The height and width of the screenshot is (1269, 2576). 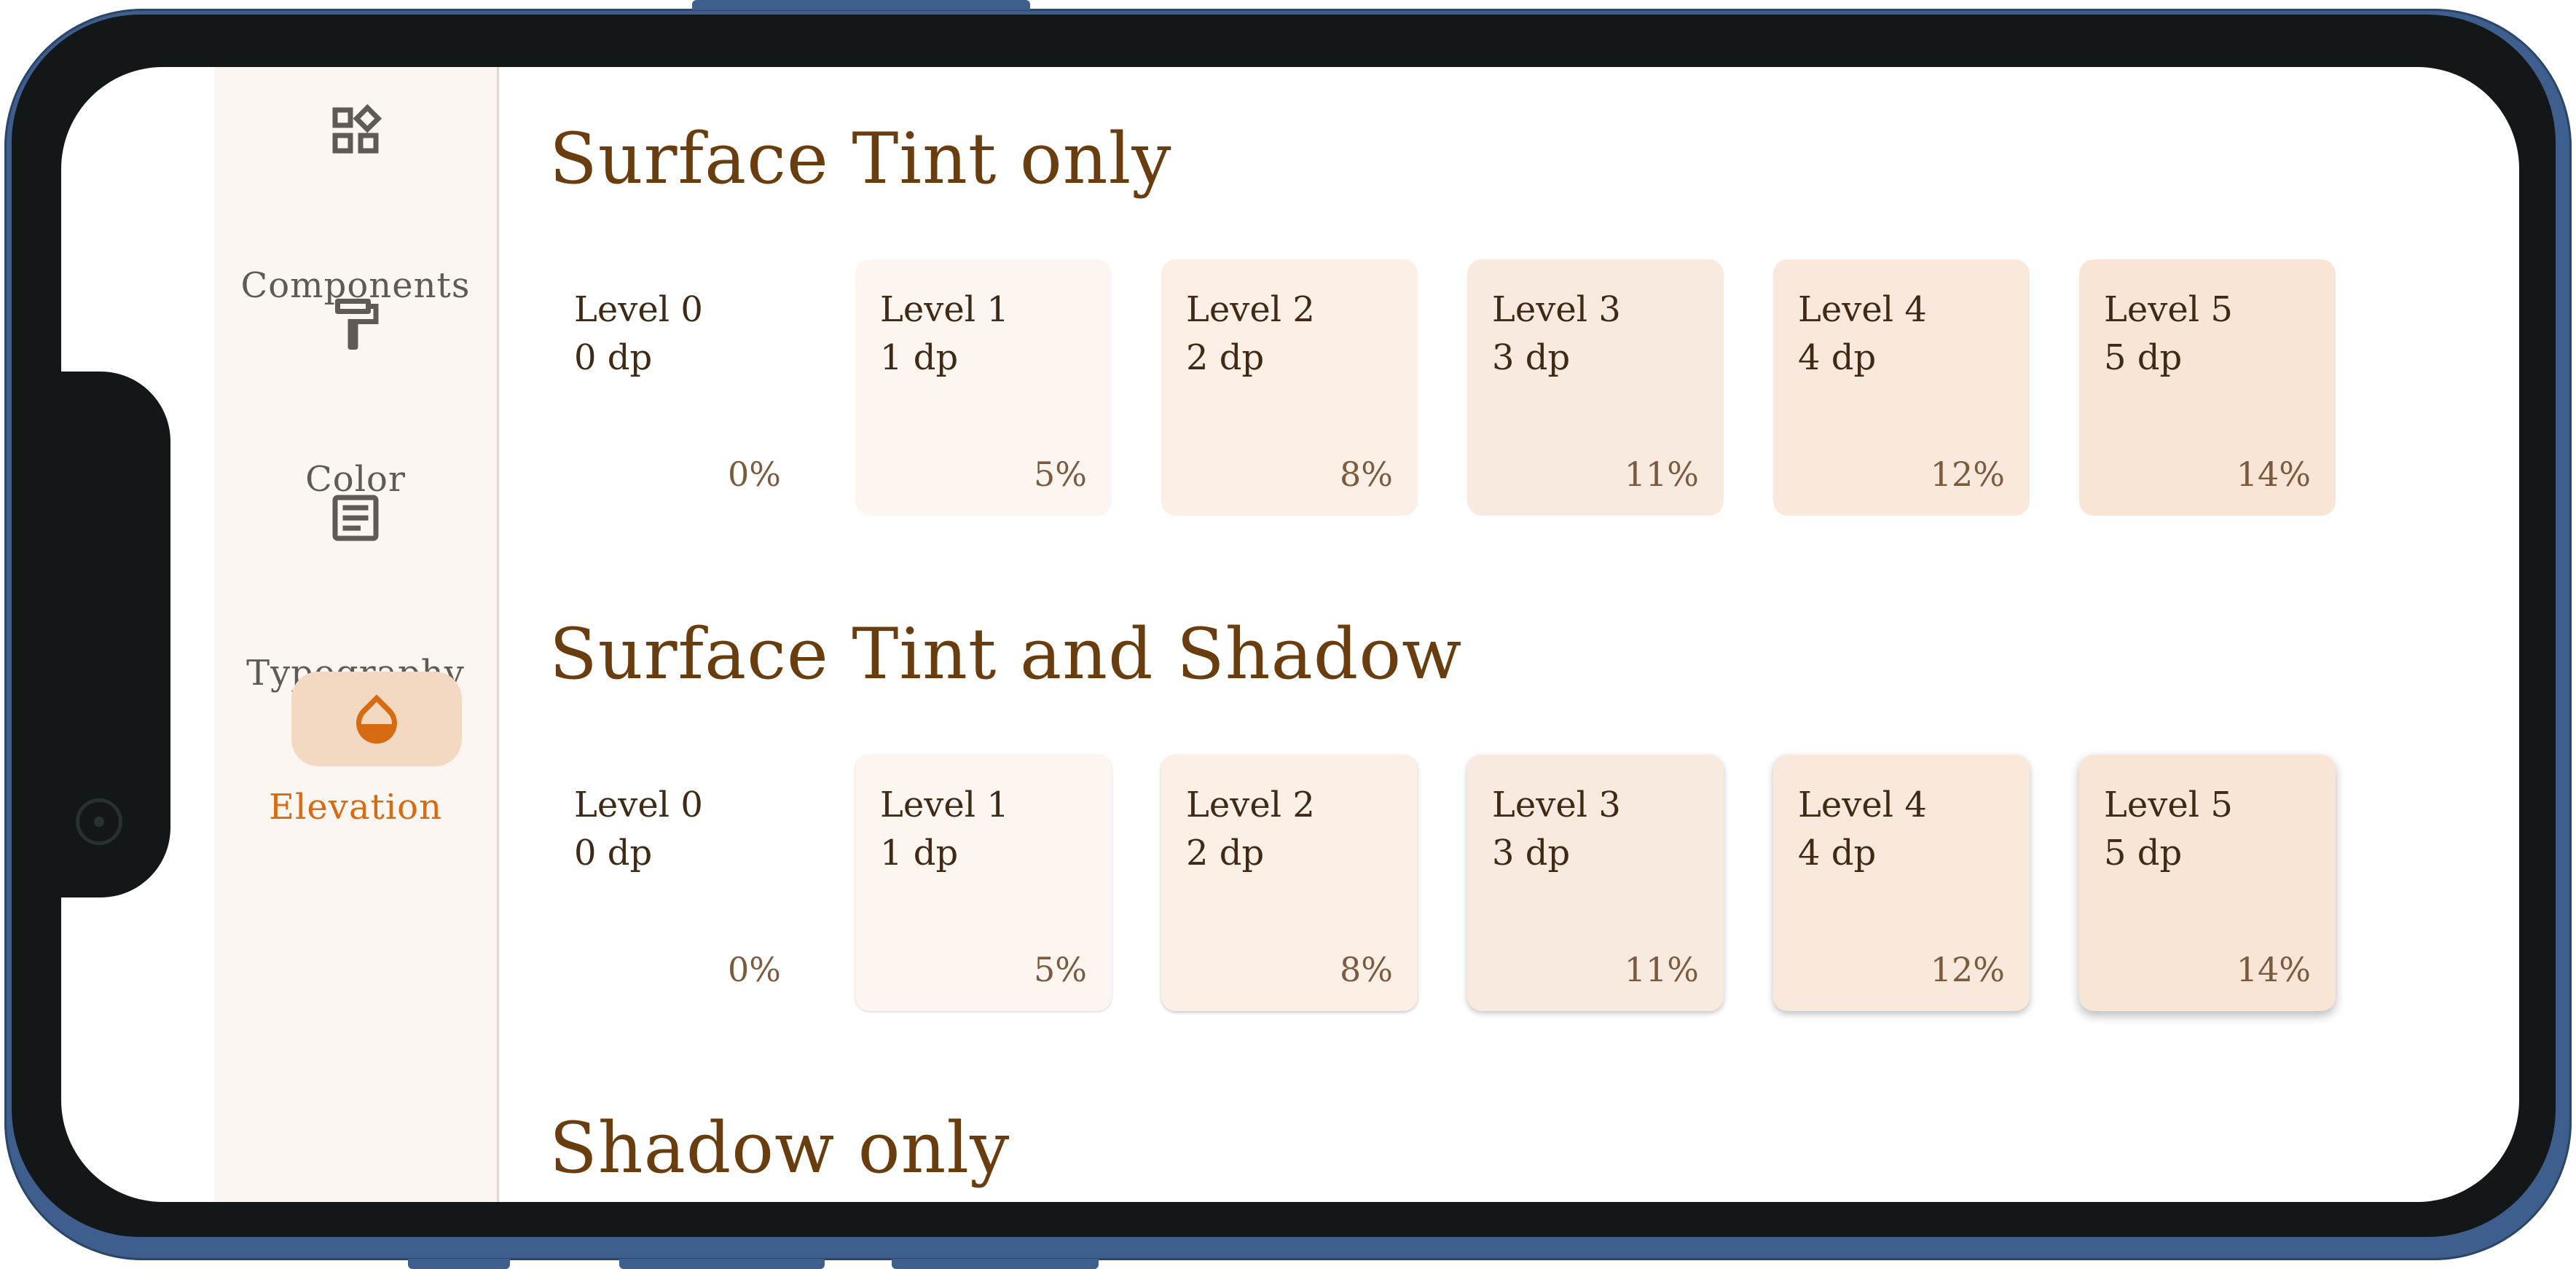 What do you see at coordinates (780, 1148) in the screenshot?
I see `section-title-shadow-only: Shadow only` at bounding box center [780, 1148].